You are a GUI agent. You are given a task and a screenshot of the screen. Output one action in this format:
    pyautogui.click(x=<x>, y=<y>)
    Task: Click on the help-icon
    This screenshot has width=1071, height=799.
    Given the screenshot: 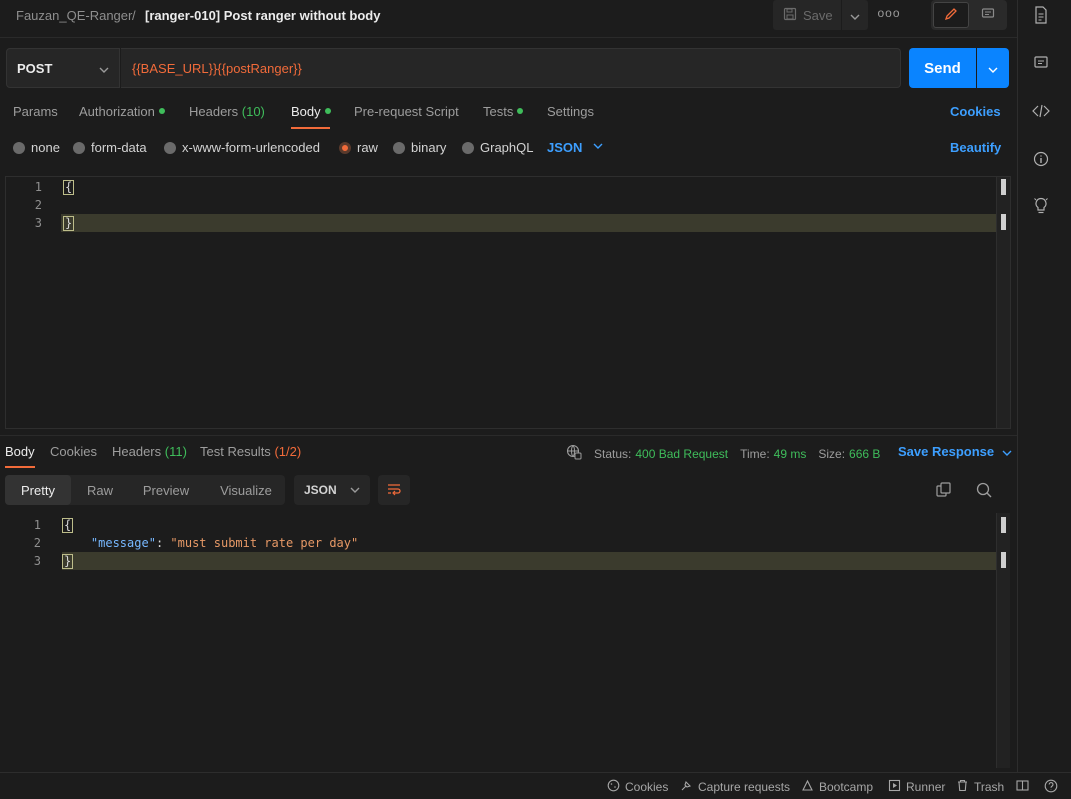 What is the action you would take?
    pyautogui.click(x=1051, y=786)
    